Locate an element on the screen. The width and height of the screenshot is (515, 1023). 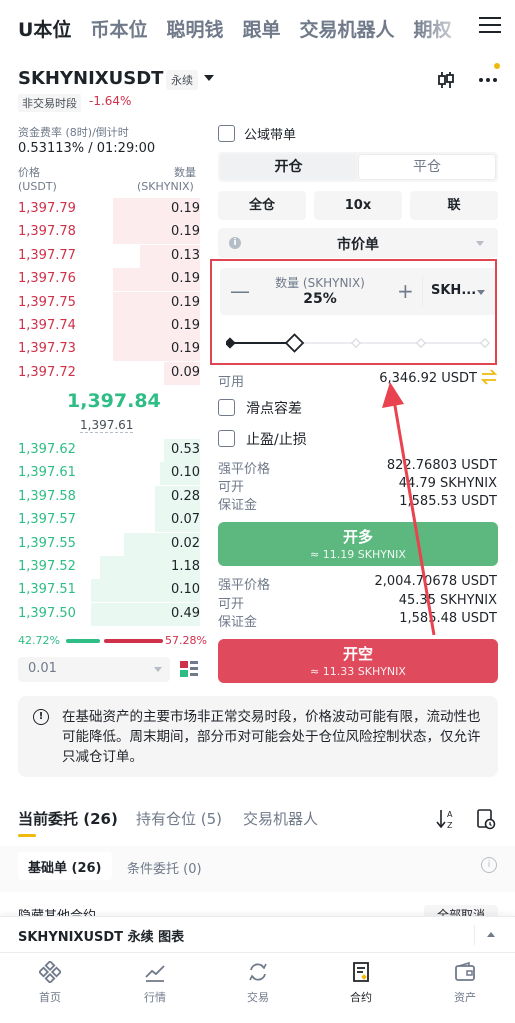
order-type-select: i 市价单 is located at coordinates (358, 243).